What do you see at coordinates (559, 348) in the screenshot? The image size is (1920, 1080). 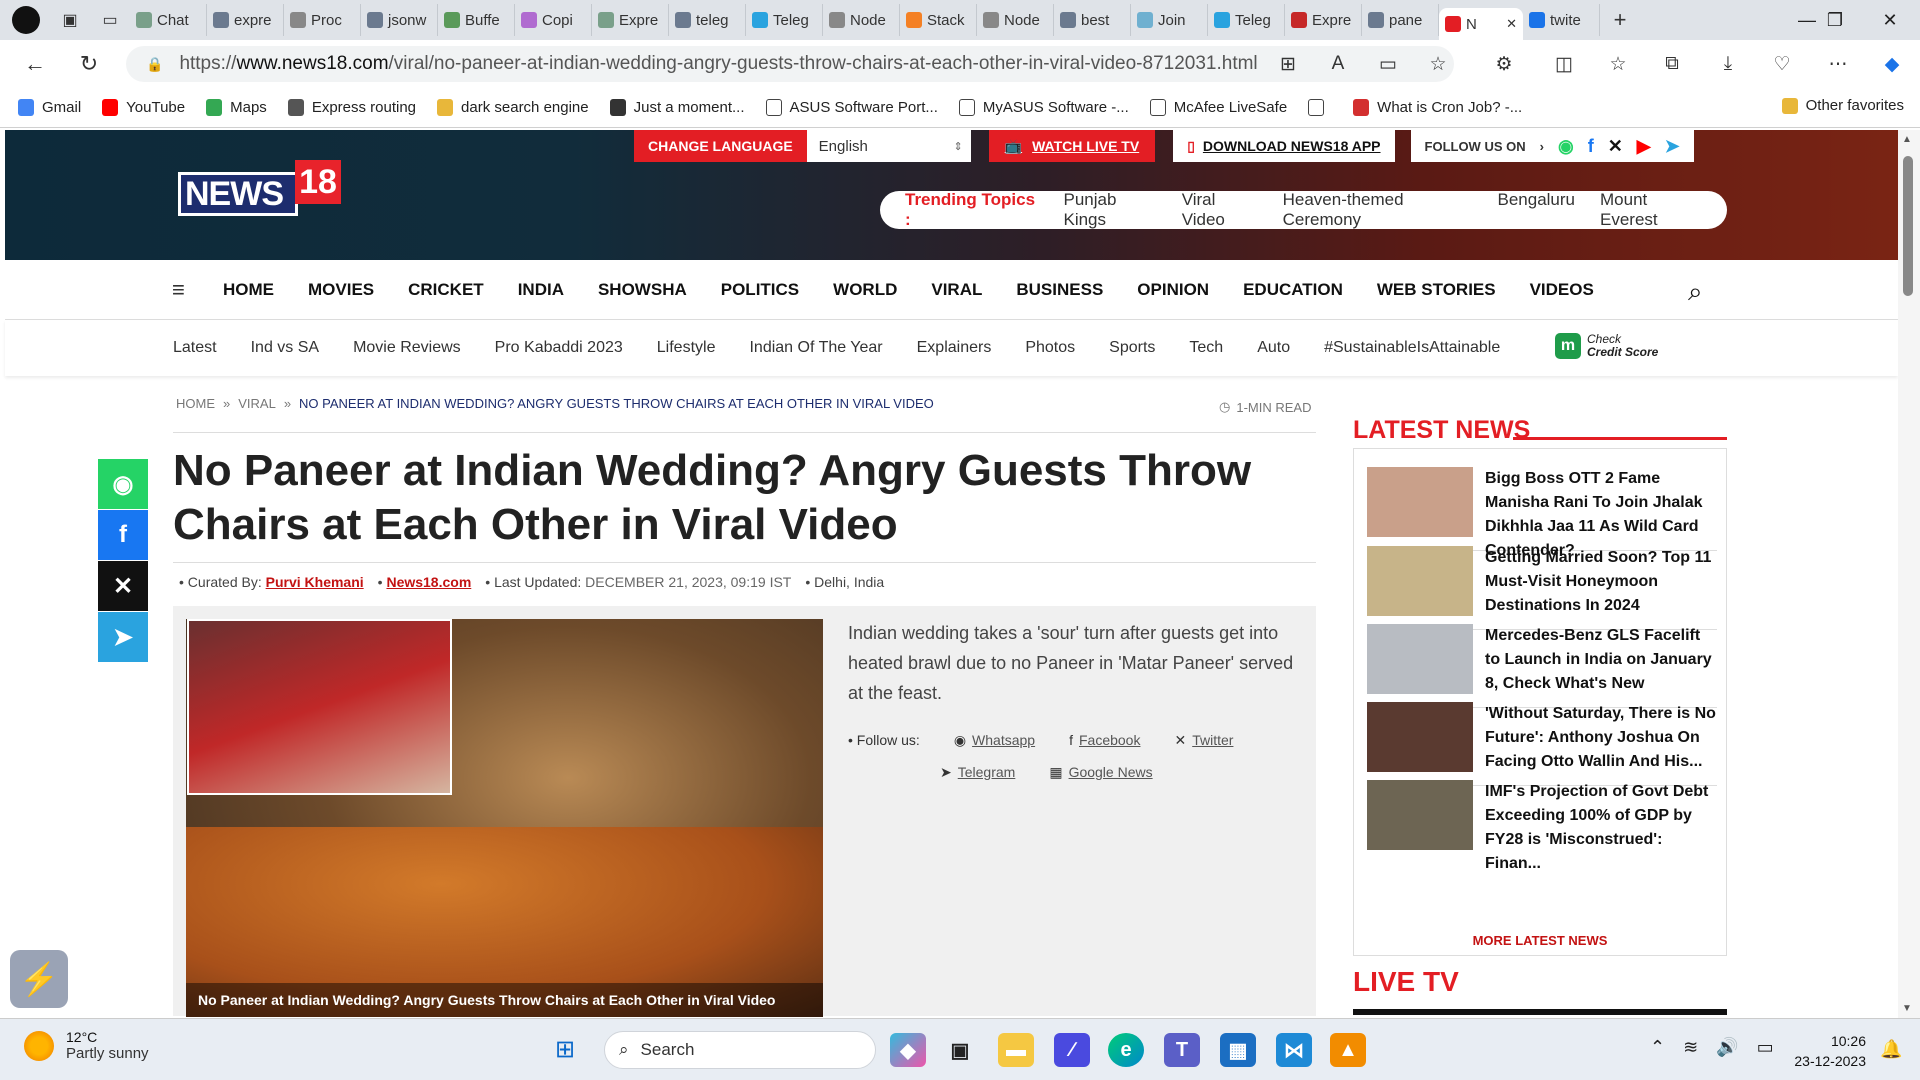 I see `subnav-item: Pro Kabaddi 2023` at bounding box center [559, 348].